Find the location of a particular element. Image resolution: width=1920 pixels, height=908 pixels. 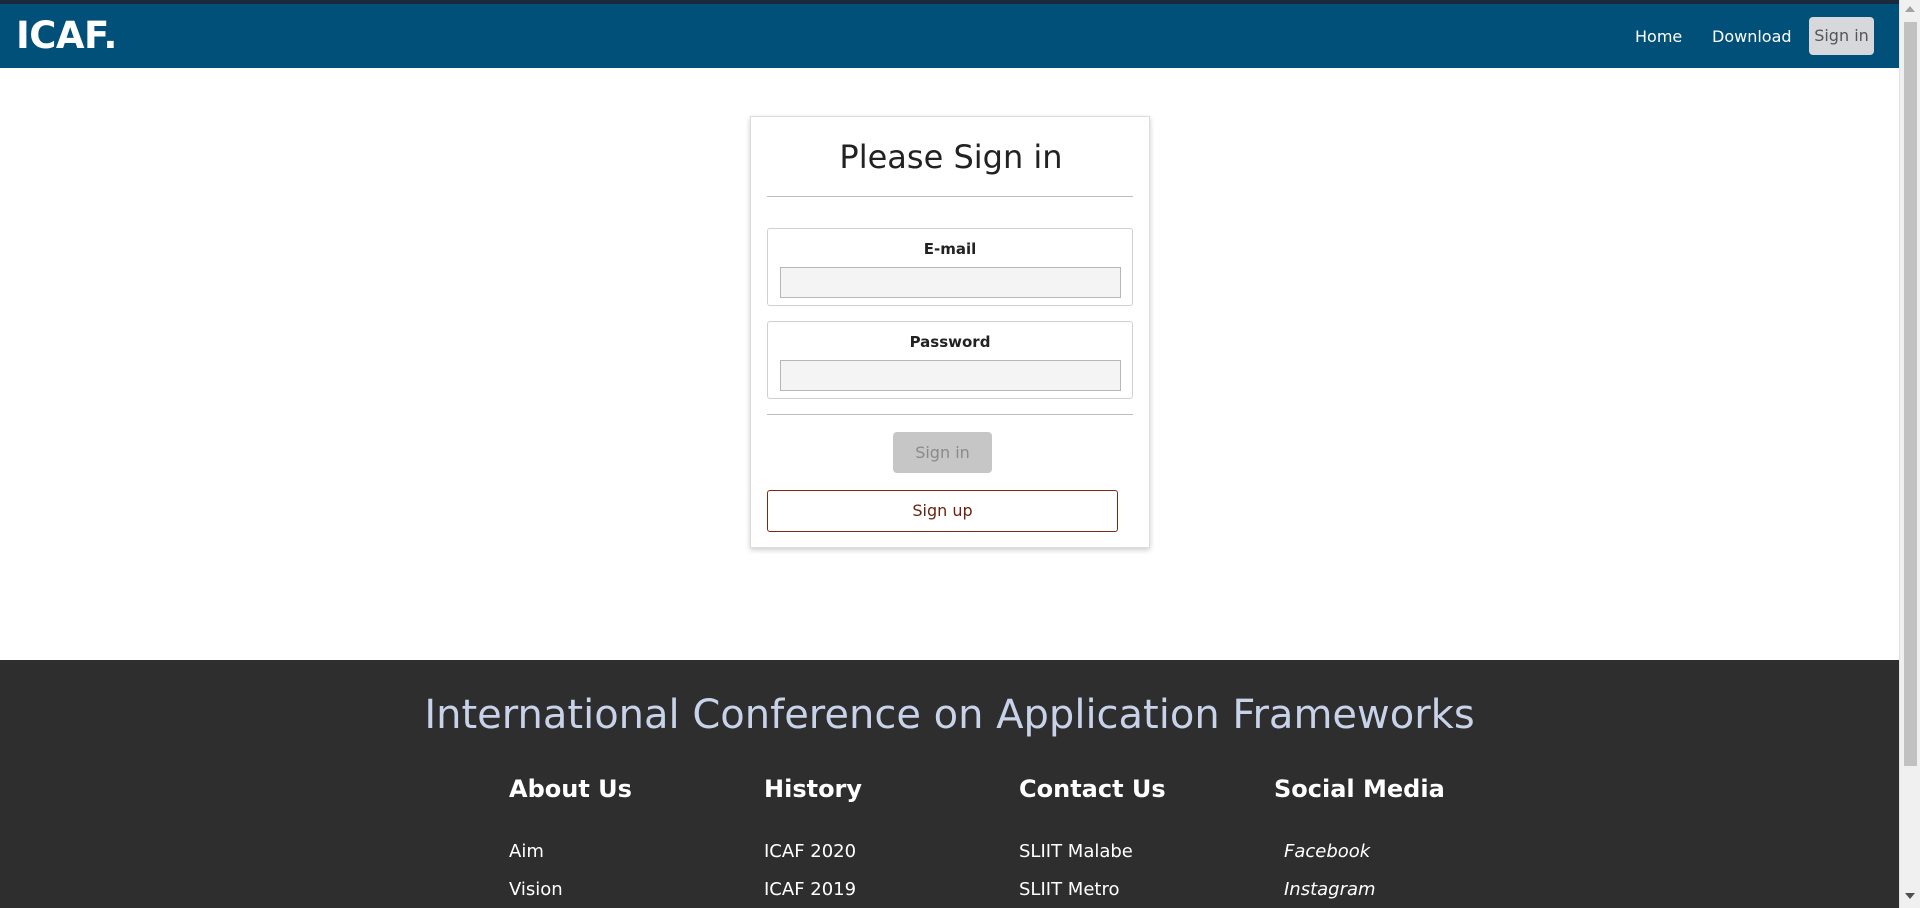

footer-heading: Social Media is located at coordinates (1359, 789).